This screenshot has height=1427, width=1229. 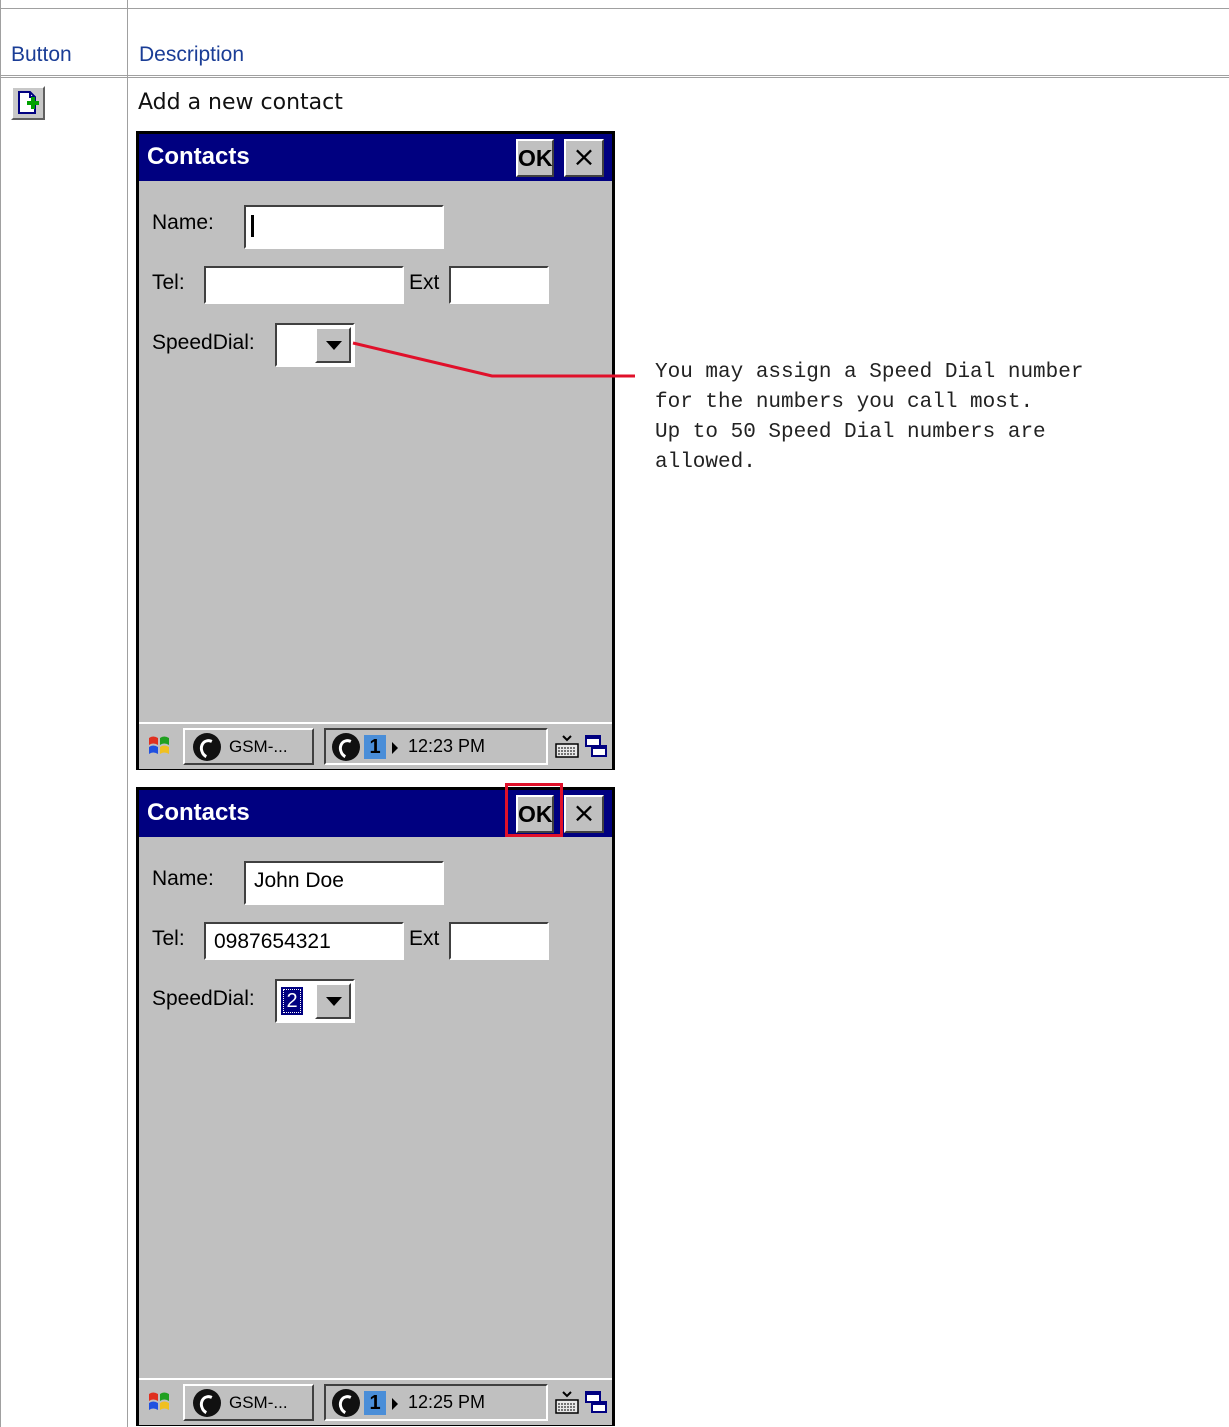 I want to click on callout-connector, so click(x=493, y=359).